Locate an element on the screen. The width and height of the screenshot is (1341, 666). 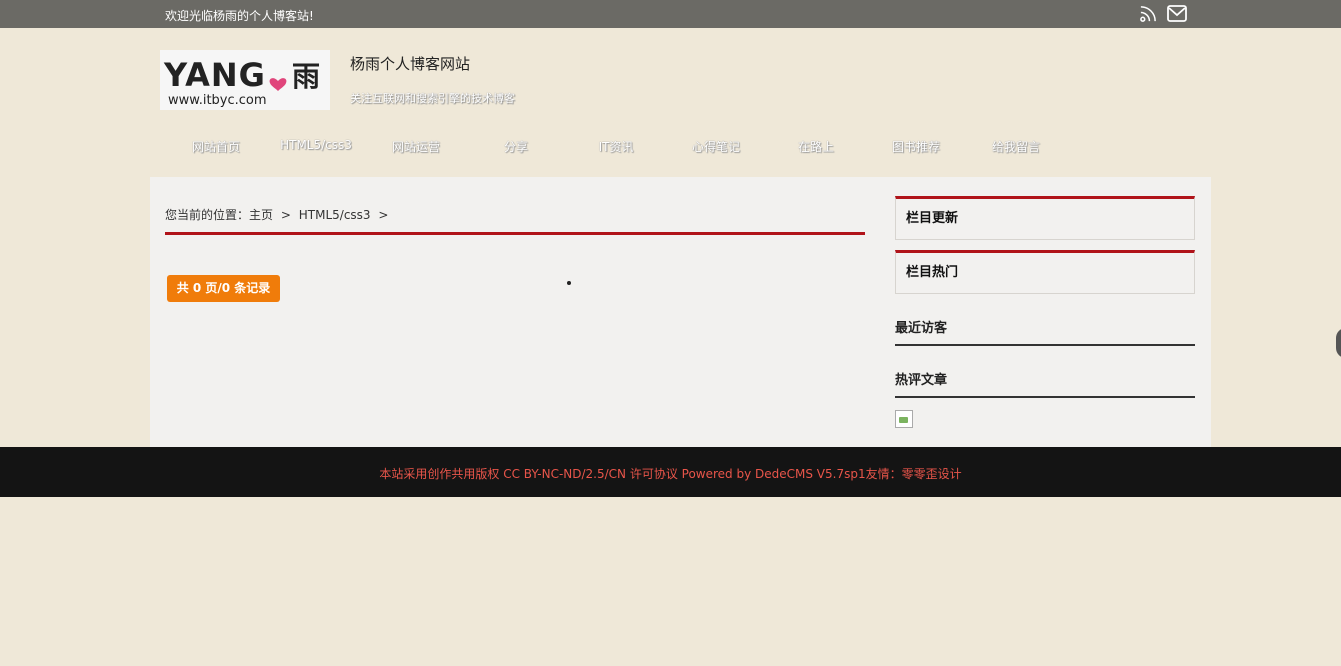
site-title: 杨雨个人博客网站 is located at coordinates (410, 64).